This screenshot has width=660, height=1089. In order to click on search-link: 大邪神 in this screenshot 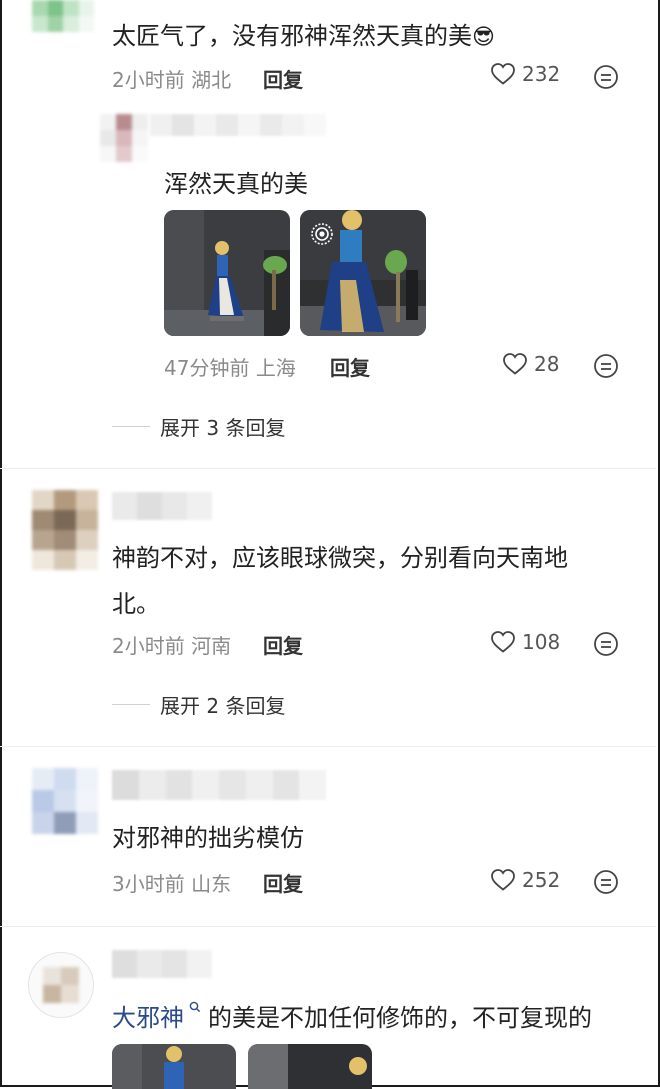, I will do `click(148, 1018)`.